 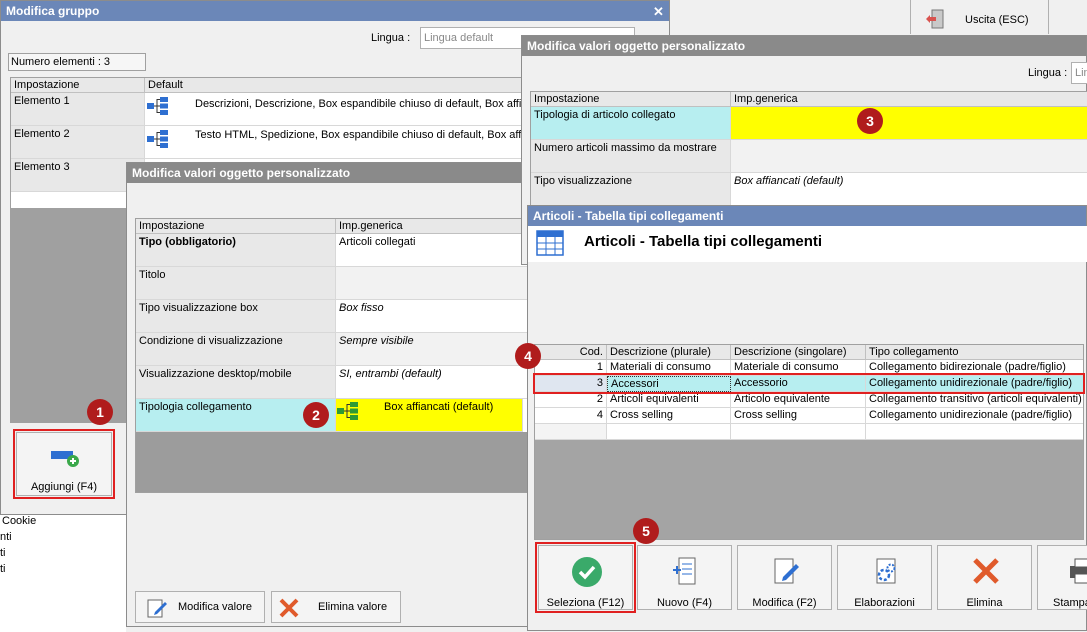 What do you see at coordinates (65, 459) in the screenshot?
I see `add-element-icon` at bounding box center [65, 459].